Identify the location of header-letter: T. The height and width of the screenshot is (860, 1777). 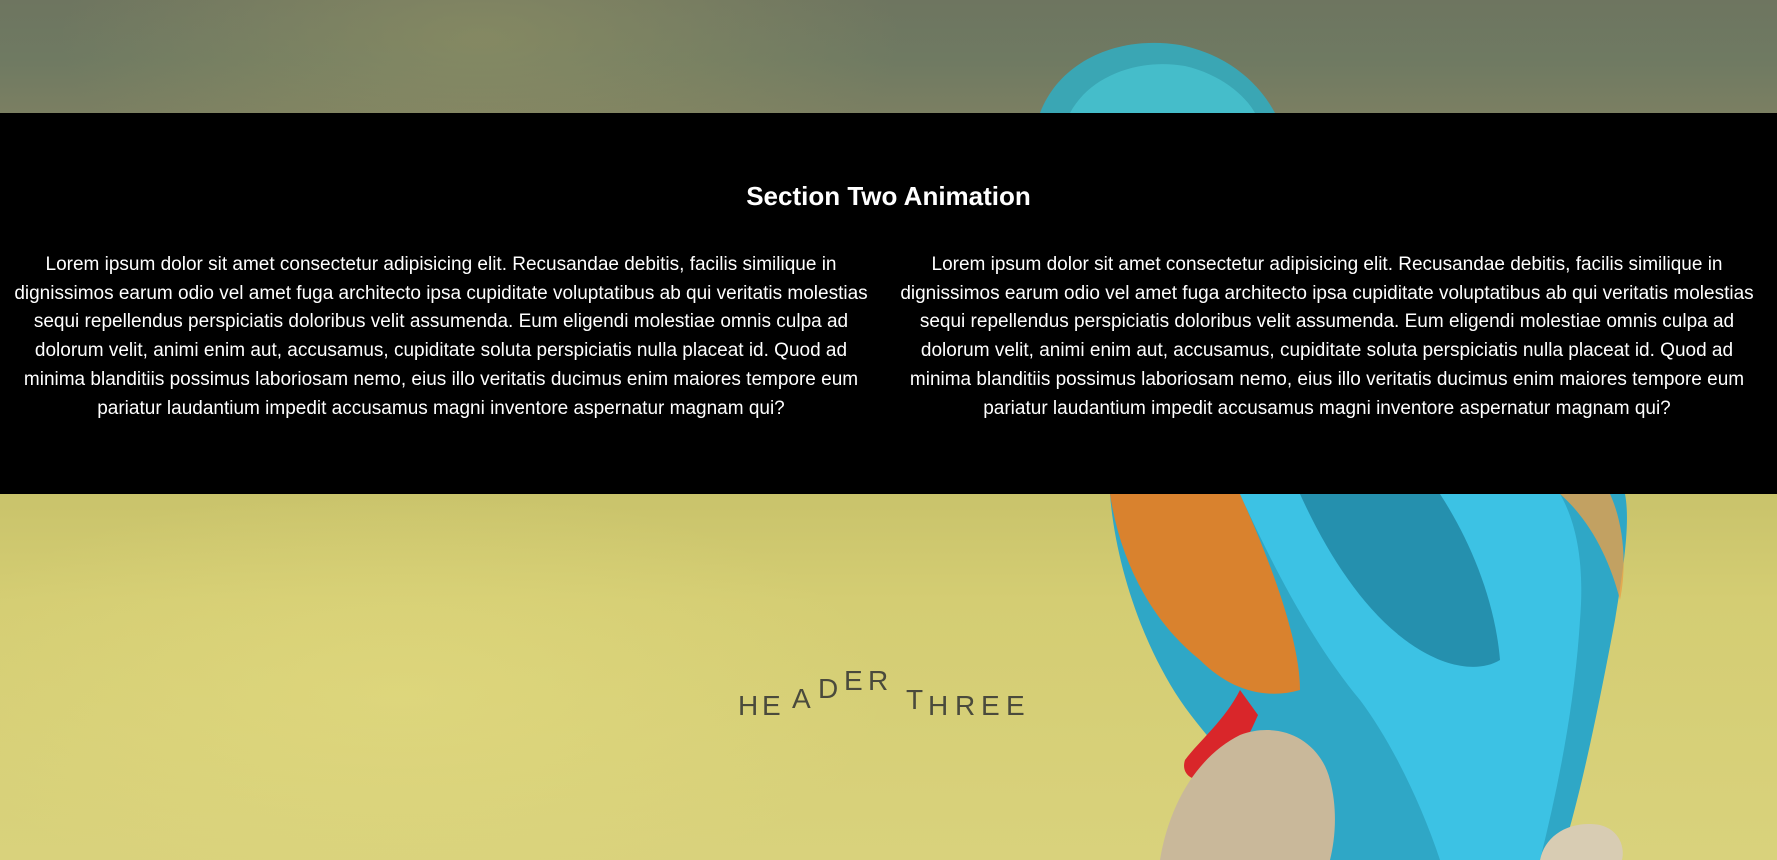
(915, 699).